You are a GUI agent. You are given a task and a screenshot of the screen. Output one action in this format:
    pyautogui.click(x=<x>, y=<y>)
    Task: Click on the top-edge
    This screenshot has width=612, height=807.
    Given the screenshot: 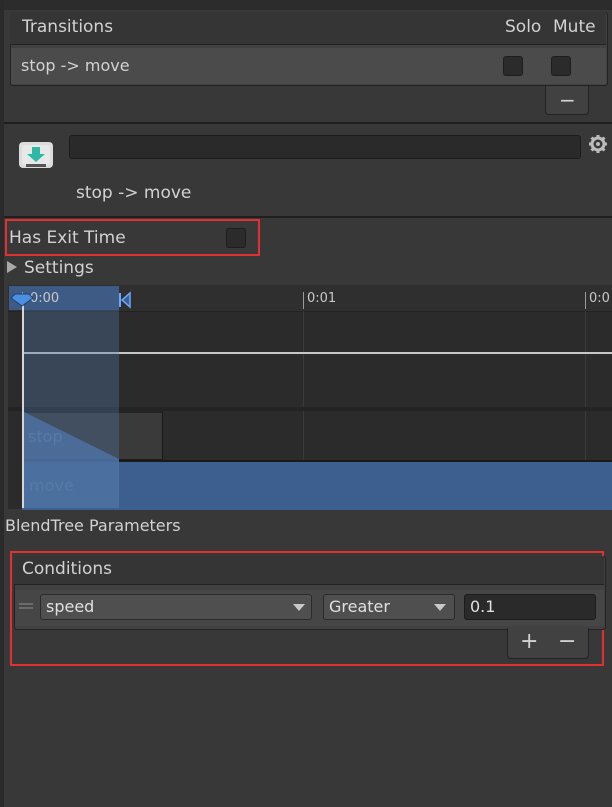 What is the action you would take?
    pyautogui.click(x=306, y=5)
    